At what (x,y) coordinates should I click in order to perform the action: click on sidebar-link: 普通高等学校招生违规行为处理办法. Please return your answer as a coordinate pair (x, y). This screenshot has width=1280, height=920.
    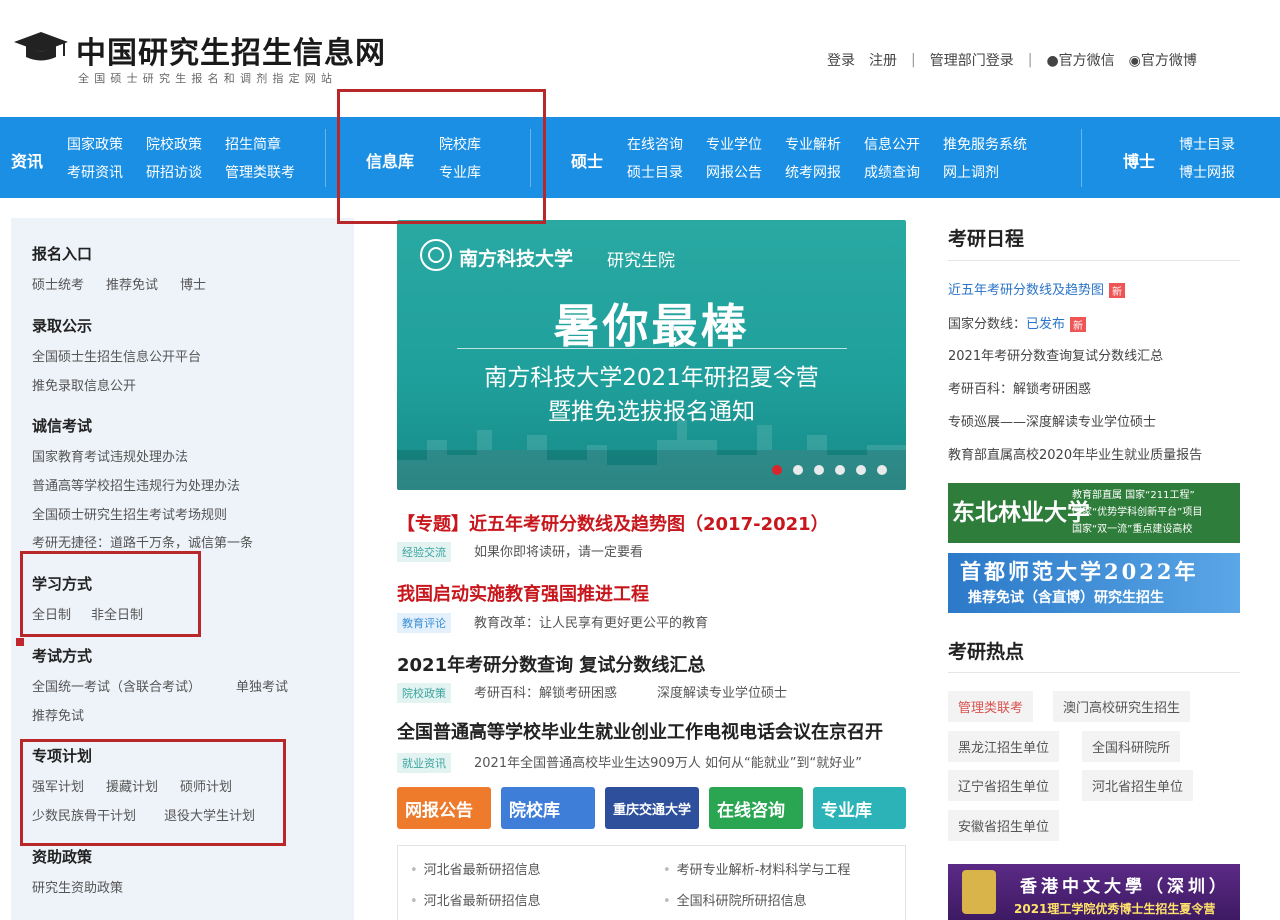
    Looking at the image, I should click on (136, 484).